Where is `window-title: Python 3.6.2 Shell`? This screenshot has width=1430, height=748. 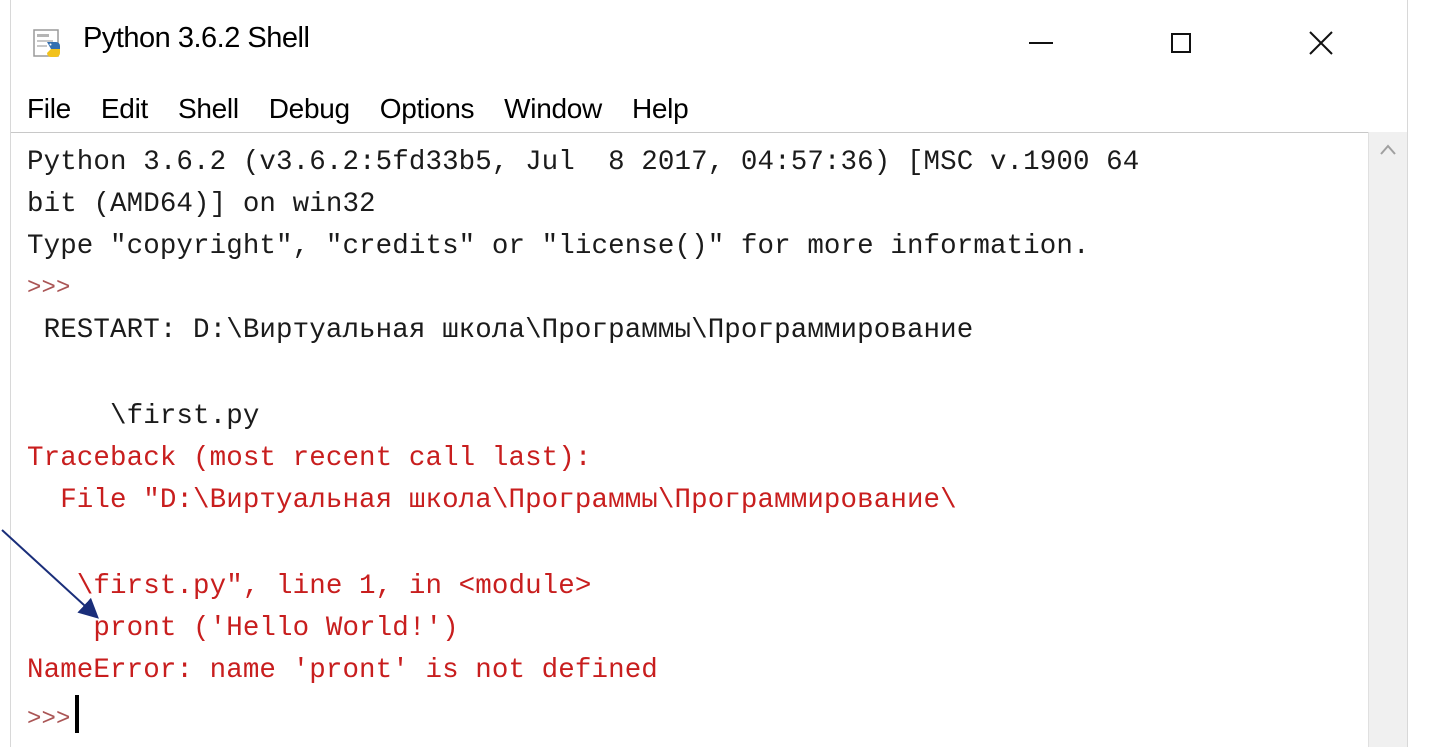 window-title: Python 3.6.2 Shell is located at coordinates (196, 38).